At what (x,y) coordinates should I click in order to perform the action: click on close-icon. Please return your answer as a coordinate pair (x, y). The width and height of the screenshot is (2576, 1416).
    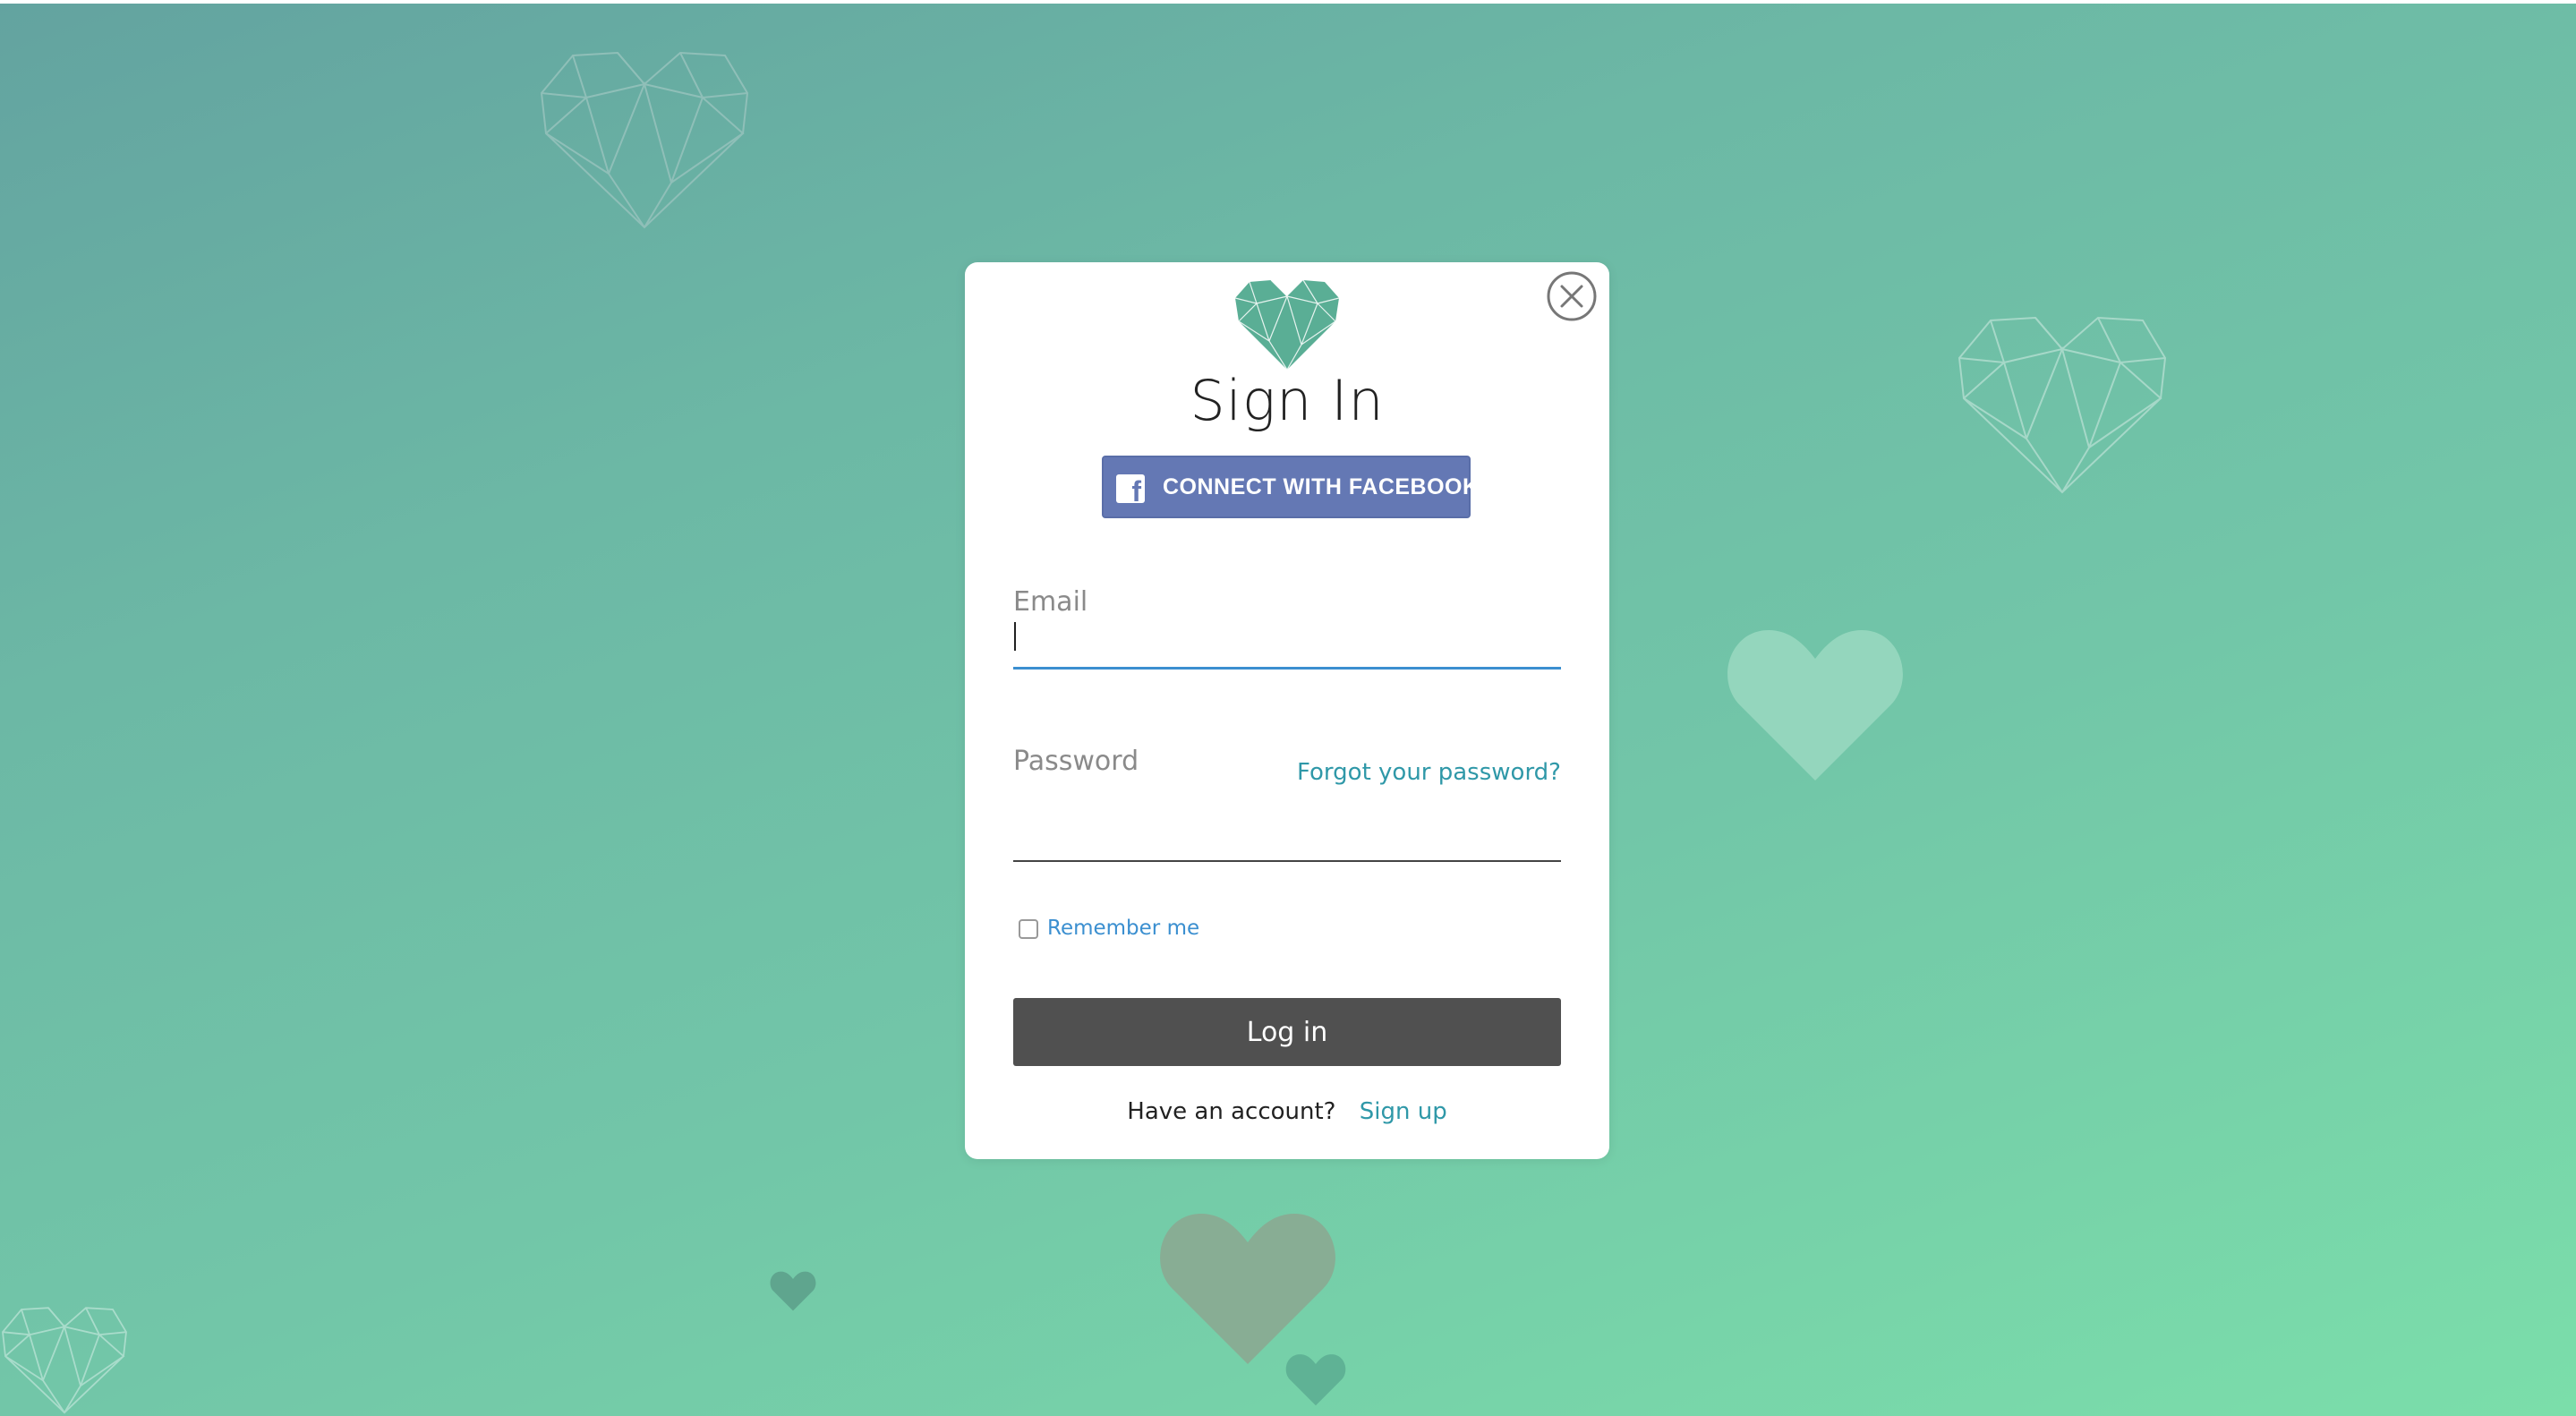
    Looking at the image, I should click on (1572, 296).